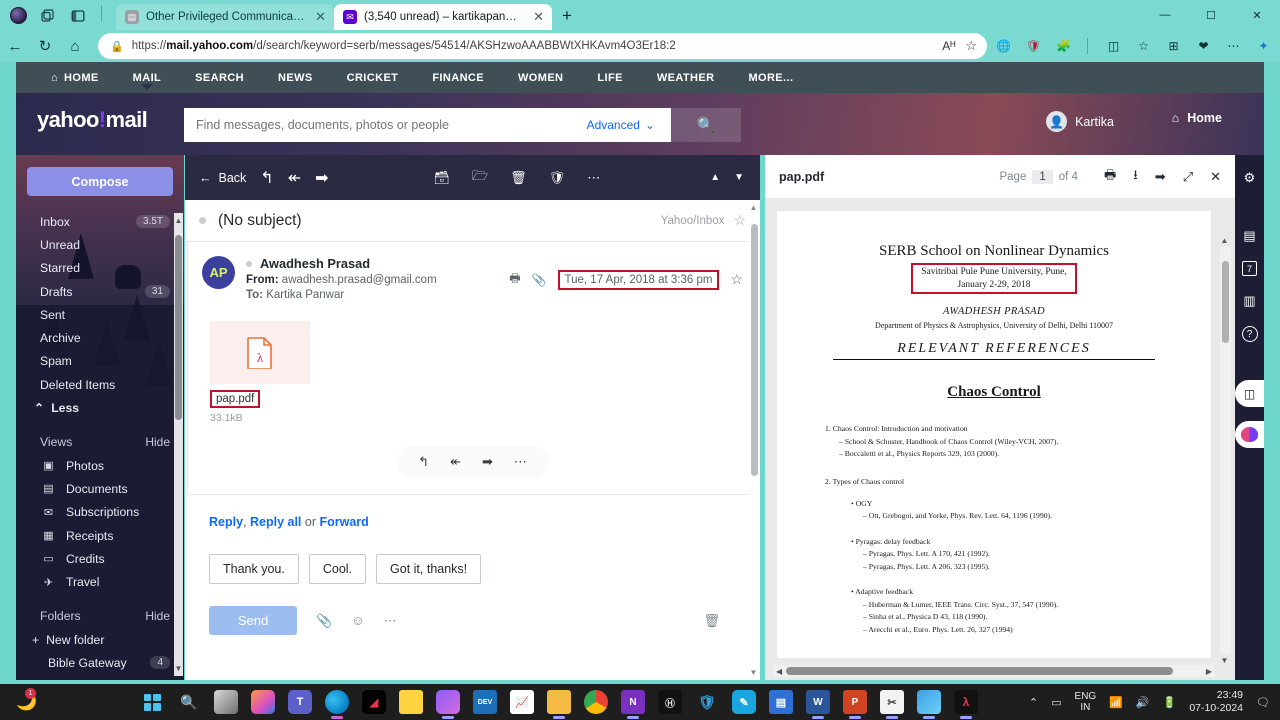  What do you see at coordinates (373, 78) in the screenshot?
I see `nav-item-cricket: CRICKET` at bounding box center [373, 78].